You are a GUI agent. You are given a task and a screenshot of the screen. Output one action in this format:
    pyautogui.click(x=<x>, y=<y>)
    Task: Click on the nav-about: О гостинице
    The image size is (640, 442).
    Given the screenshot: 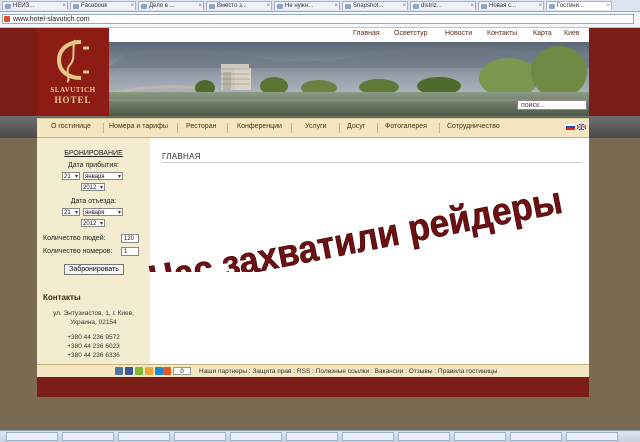 What is the action you would take?
    pyautogui.click(x=71, y=126)
    